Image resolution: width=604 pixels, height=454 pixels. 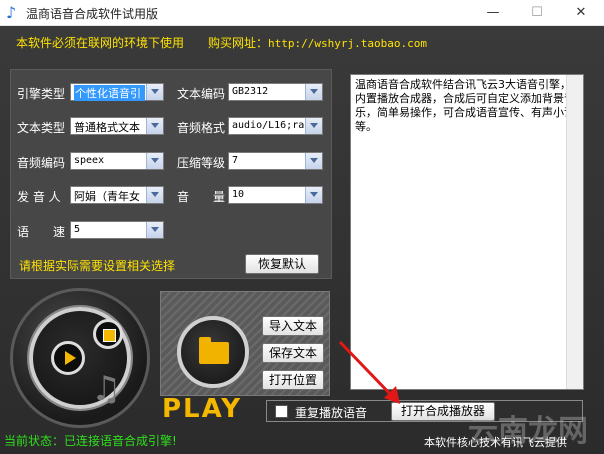 What do you see at coordinates (201, 163) in the screenshot?
I see `compress-level-label: 压缩等级` at bounding box center [201, 163].